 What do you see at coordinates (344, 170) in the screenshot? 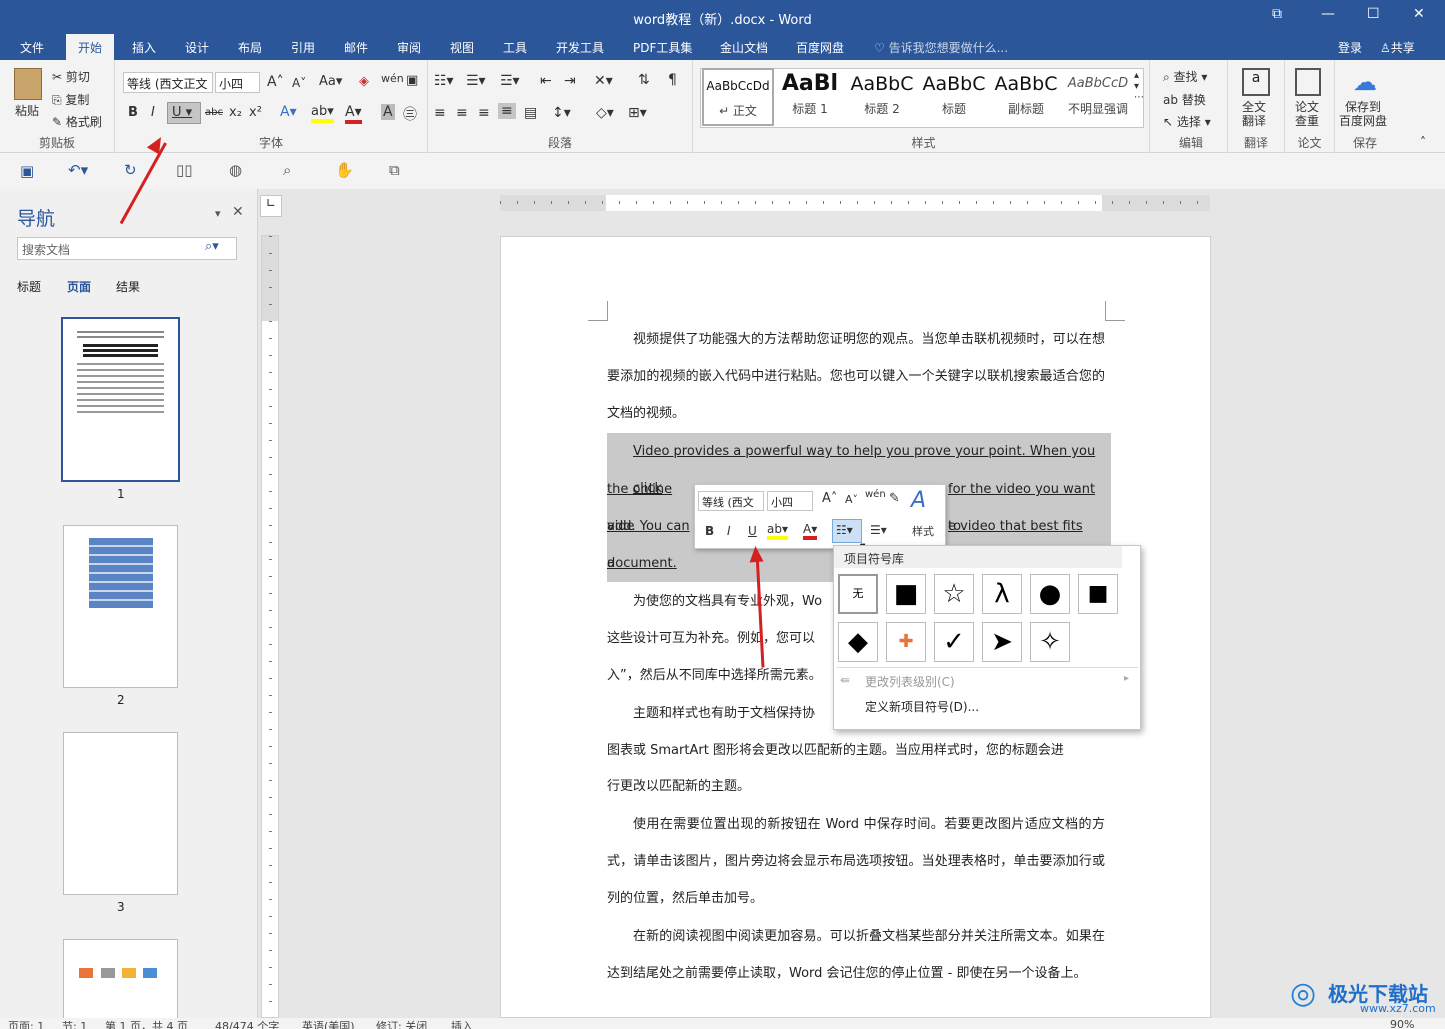
I see `touch-icon: ✋` at bounding box center [344, 170].